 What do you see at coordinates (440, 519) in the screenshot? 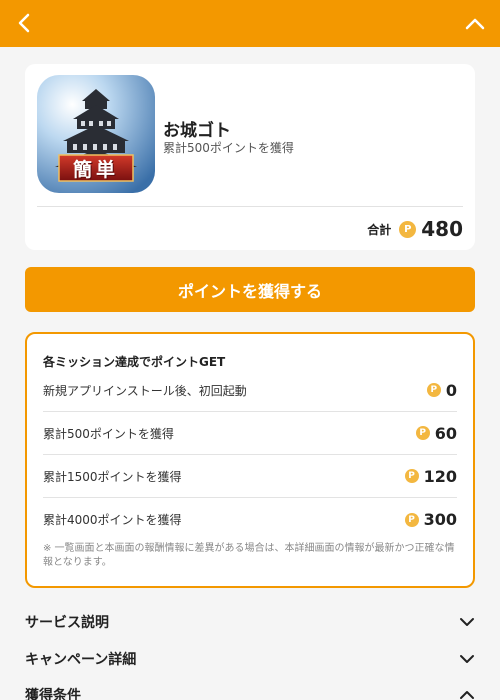
I see `mission-reward-value: 300` at bounding box center [440, 519].